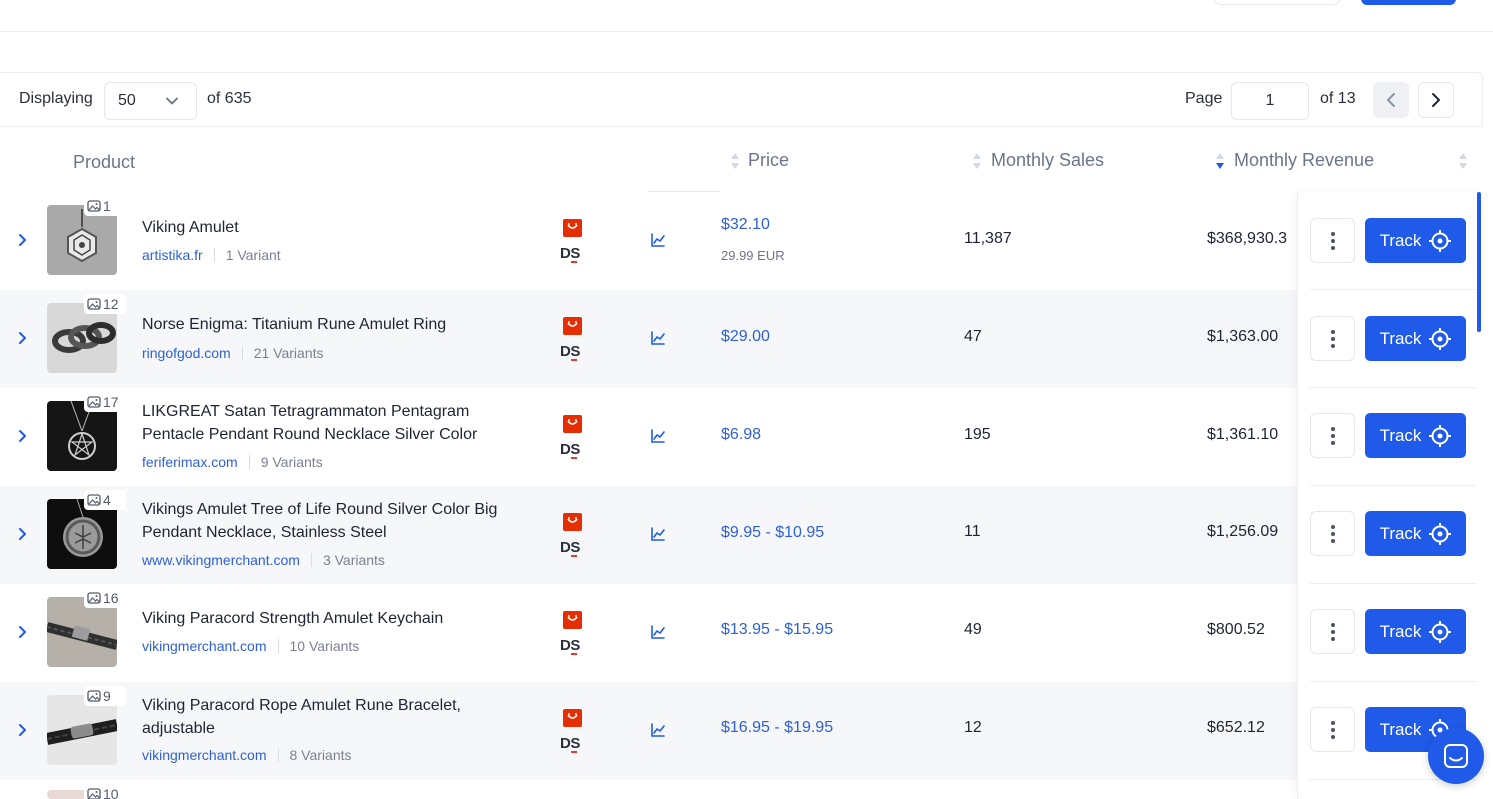 The height and width of the screenshot is (799, 1493). I want to click on product-meta: www.vikingmerchant.com 3 Variants, so click(263, 560).